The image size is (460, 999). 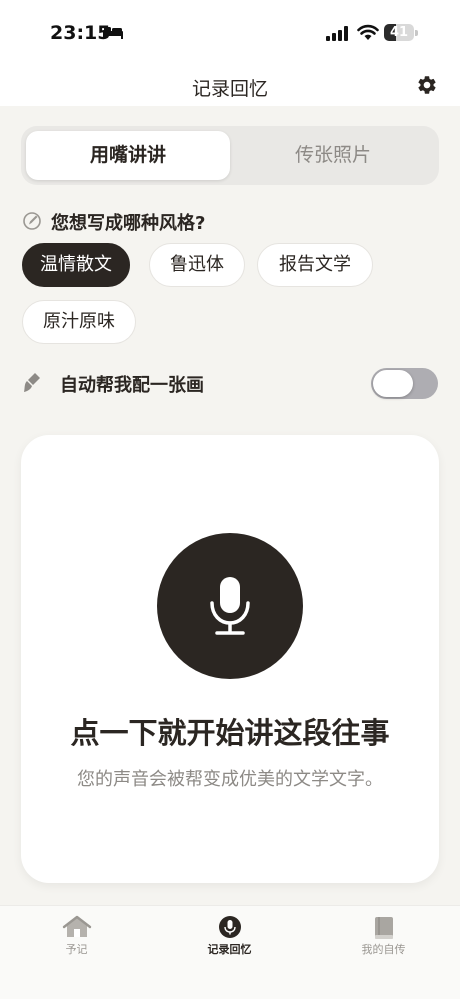 I want to click on signal-icon, so click(x=337, y=33).